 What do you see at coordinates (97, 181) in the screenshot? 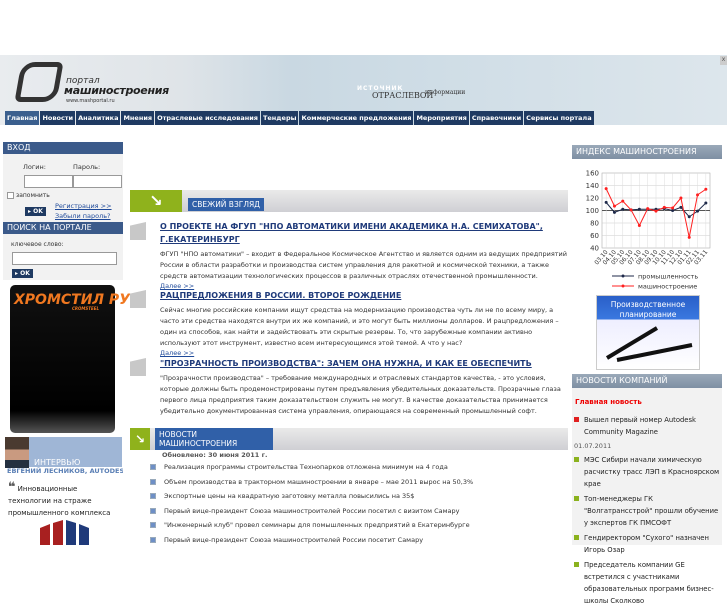
I see `password-input` at bounding box center [97, 181].